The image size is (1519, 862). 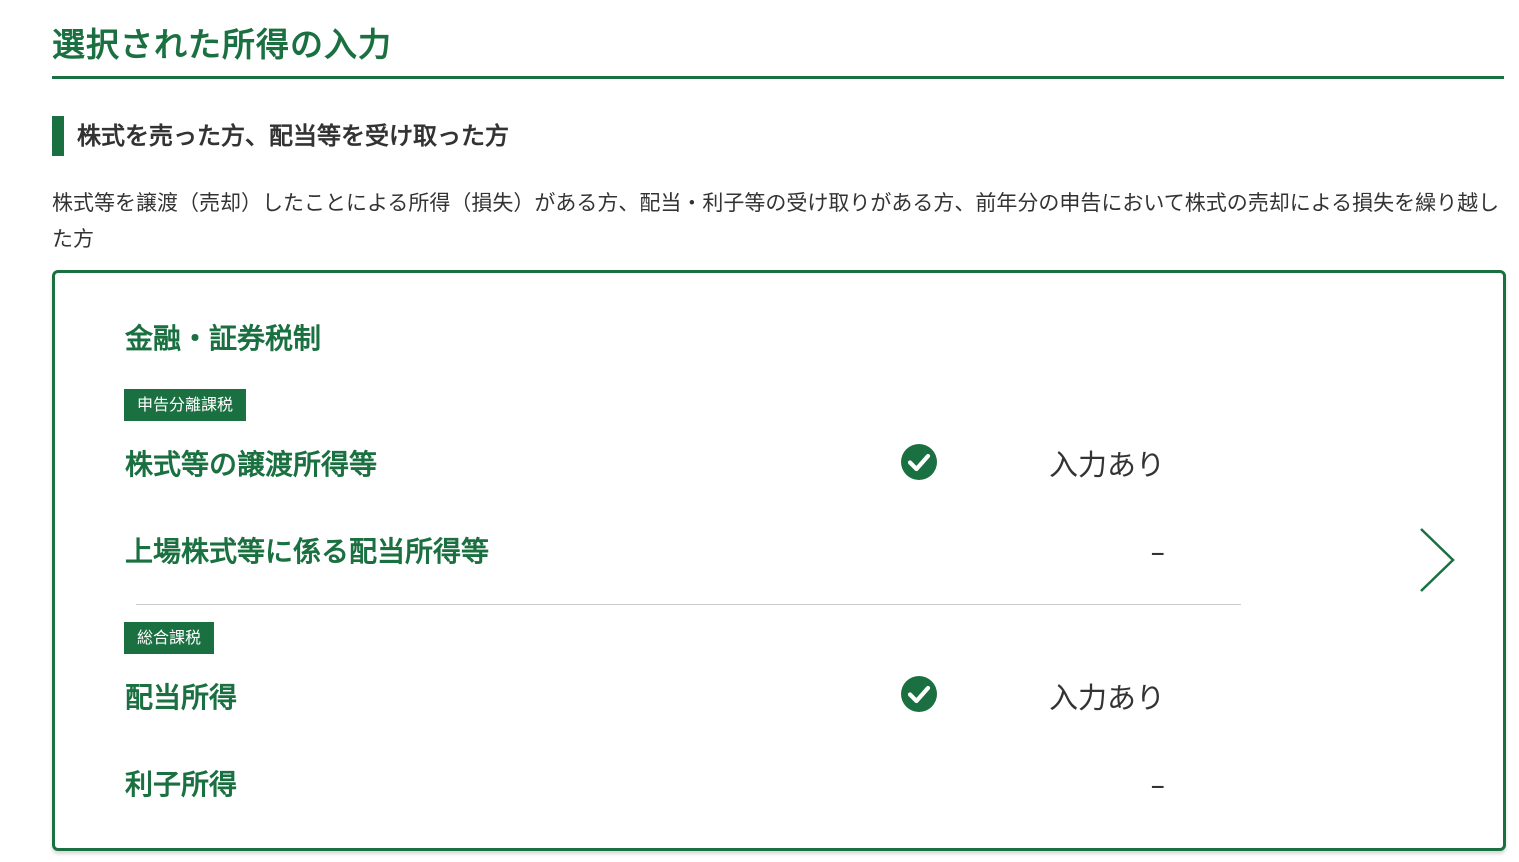 I want to click on row-status-listed-stock-dividend-income: –, so click(x=1158, y=552).